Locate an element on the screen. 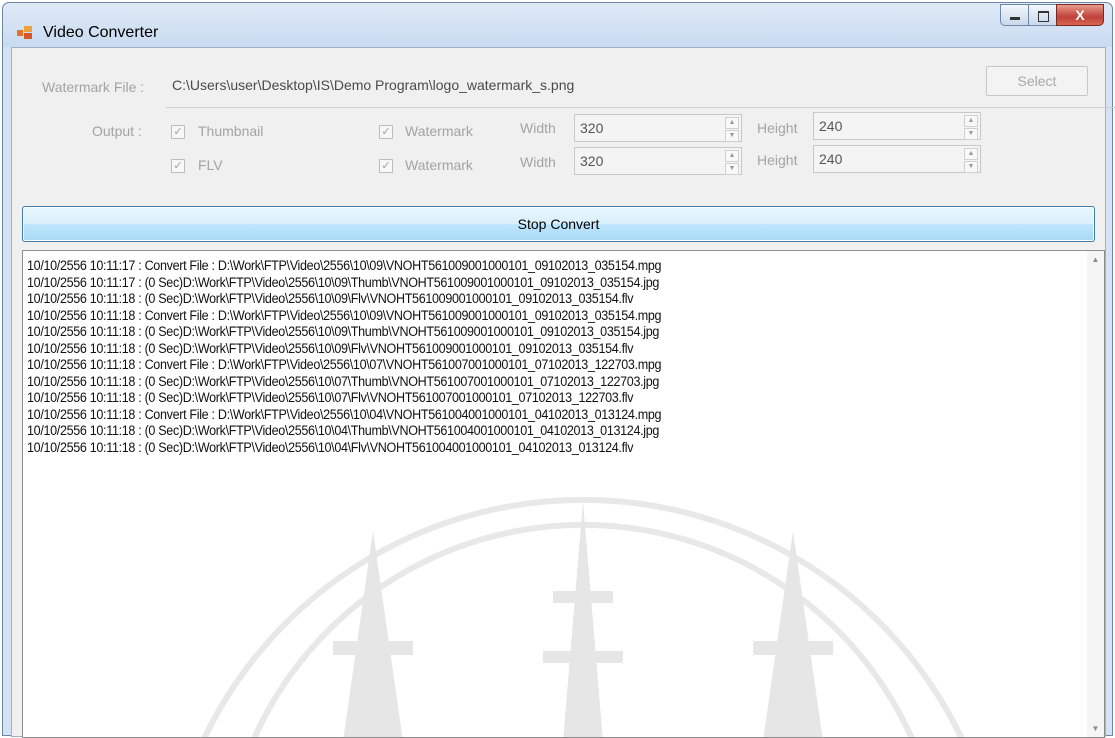 This screenshot has width=1115, height=738. maximize-icon is located at coordinates (1043, 16).